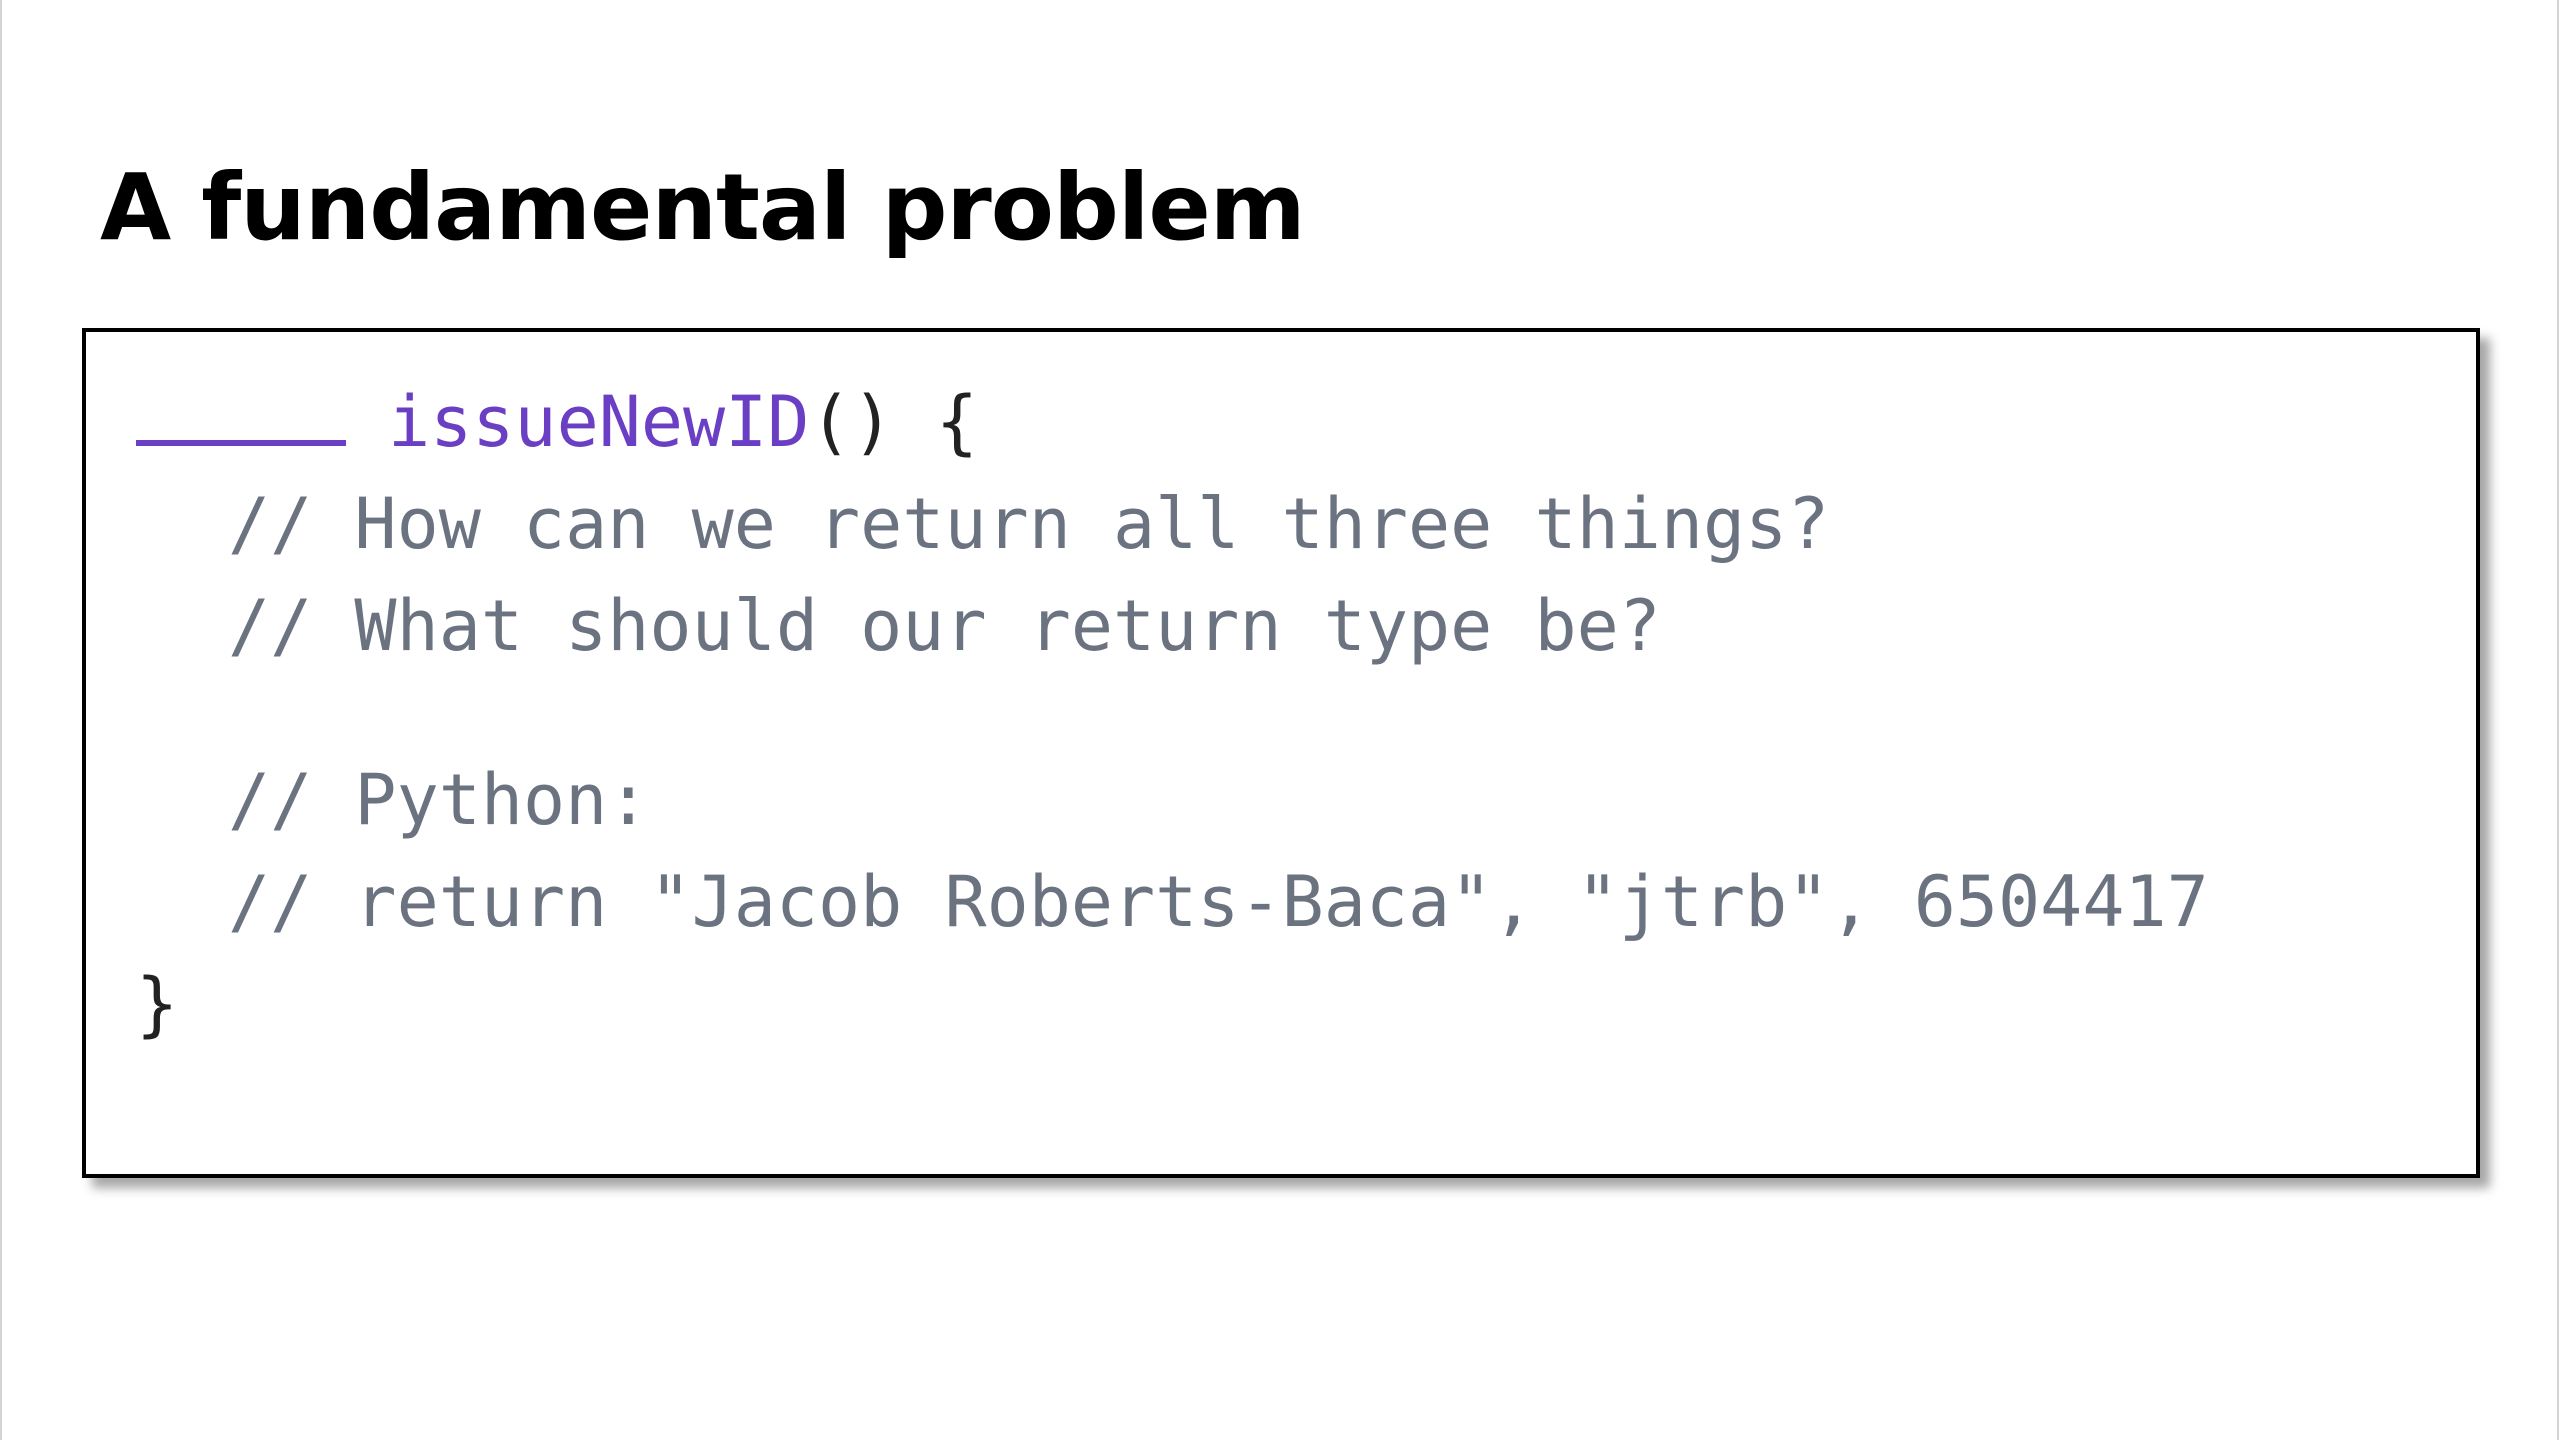 This screenshot has height=1440, width=2561. What do you see at coordinates (241, 413) in the screenshot?
I see `return-type-blank` at bounding box center [241, 413].